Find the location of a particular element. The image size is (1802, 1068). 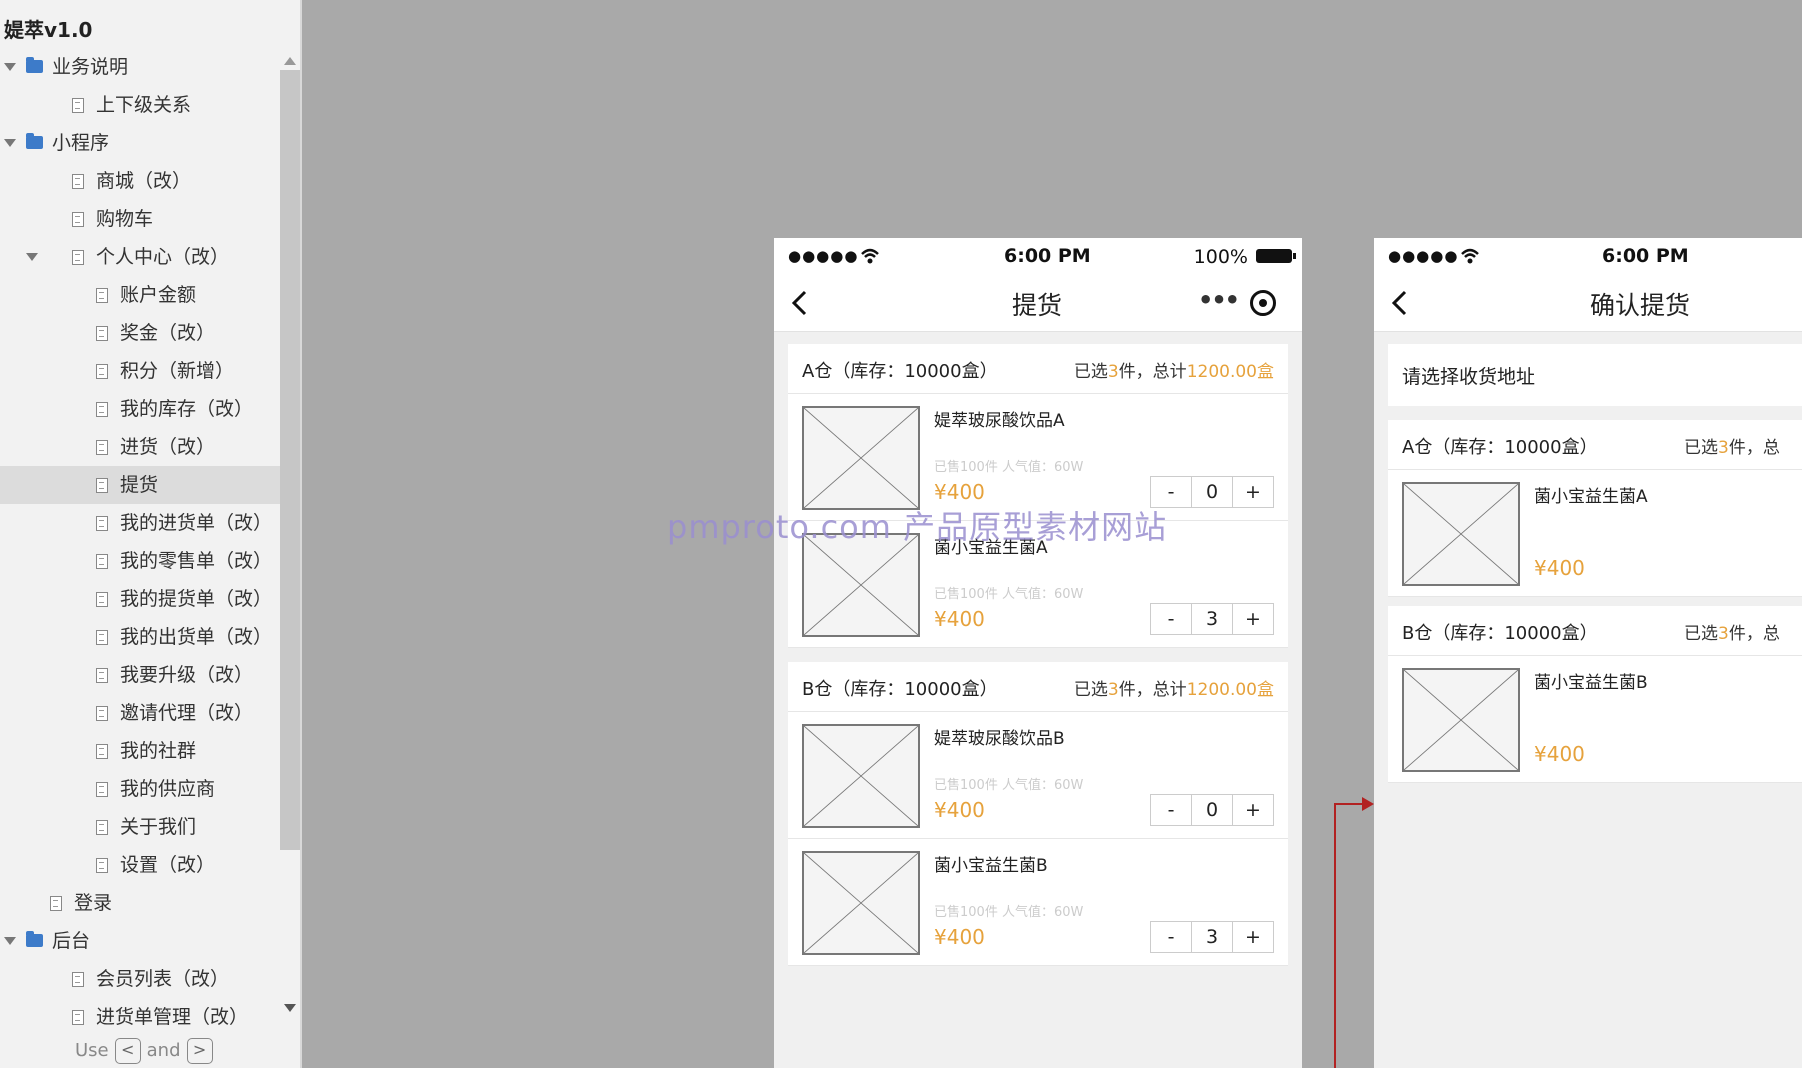

sidebar-item-label: 关于我们 is located at coordinates (158, 827).